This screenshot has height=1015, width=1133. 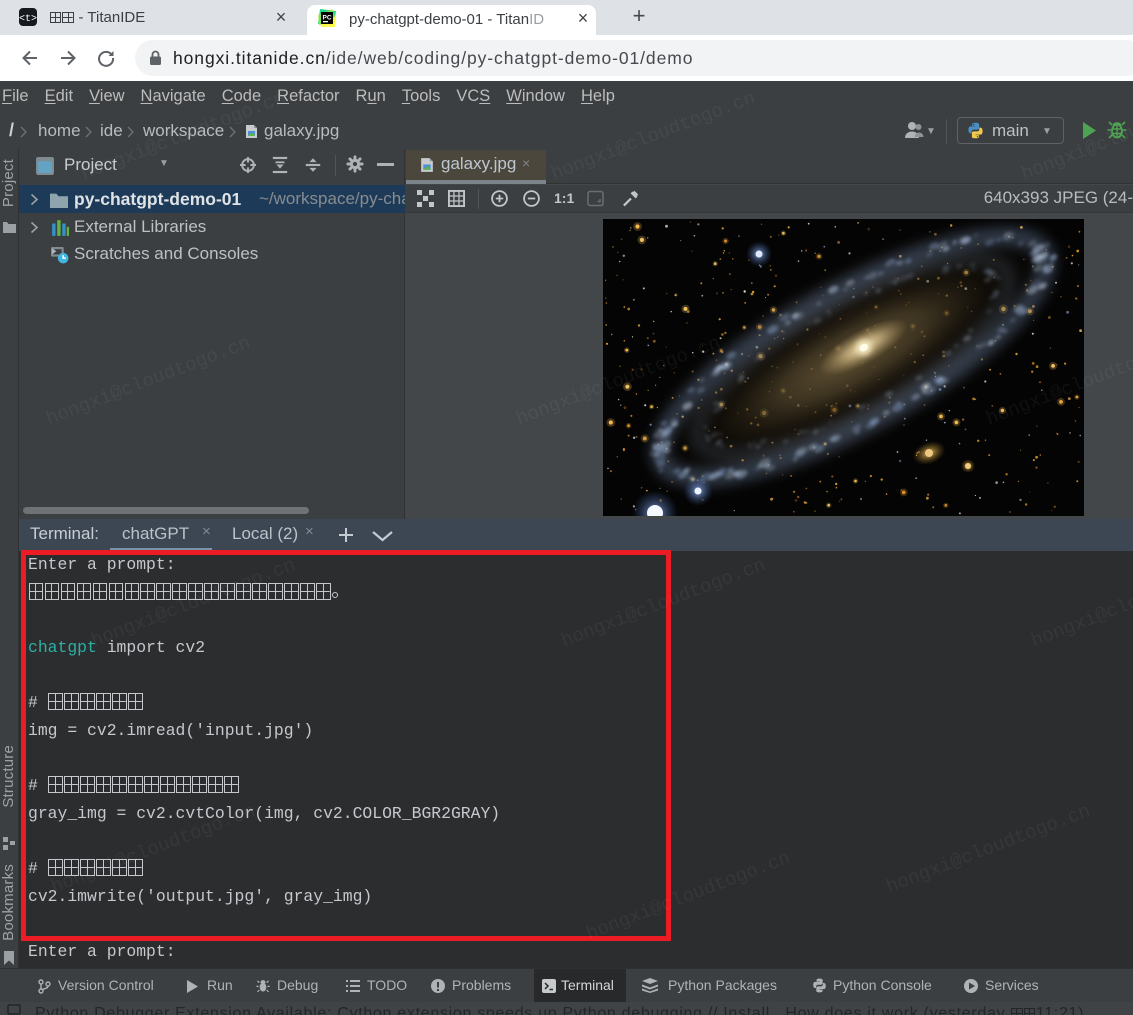 I want to click on svg-text: <t>, so click(x=28, y=19).